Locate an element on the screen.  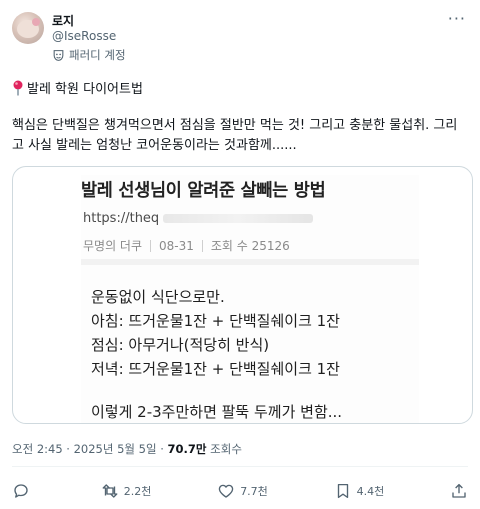
repost-icon is located at coordinates (110, 491).